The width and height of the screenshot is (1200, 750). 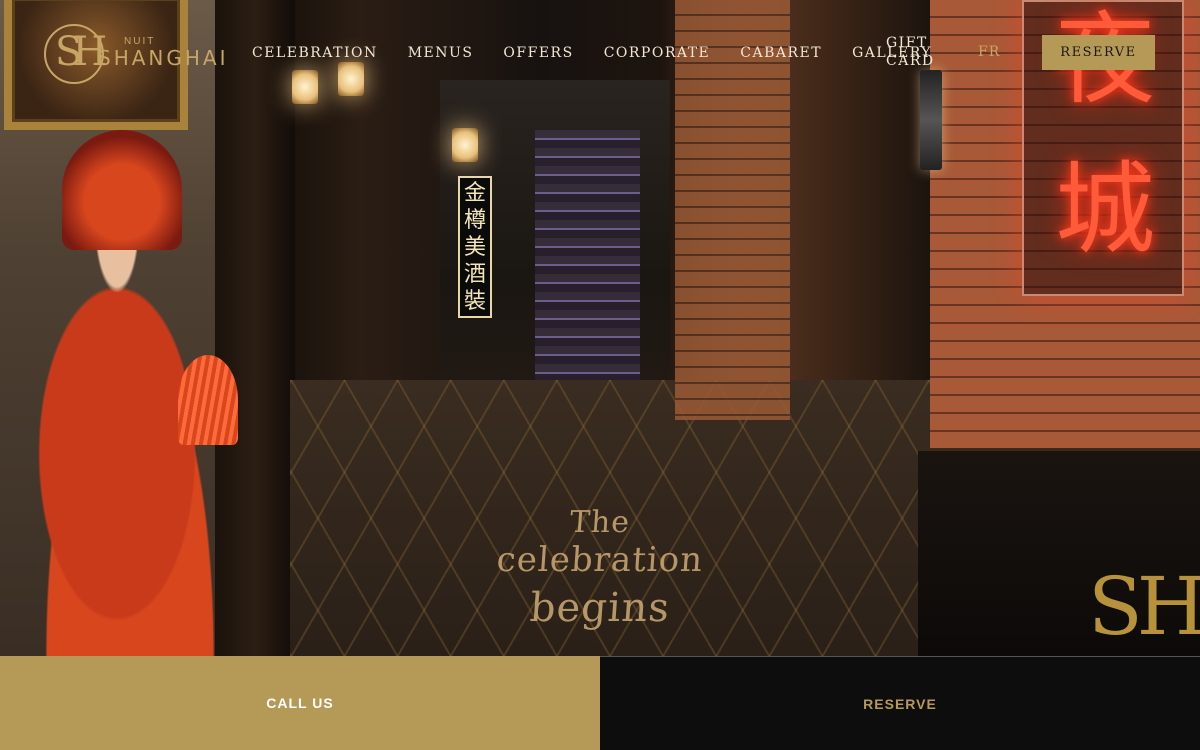 I want to click on language-switch: FR, so click(x=989, y=52).